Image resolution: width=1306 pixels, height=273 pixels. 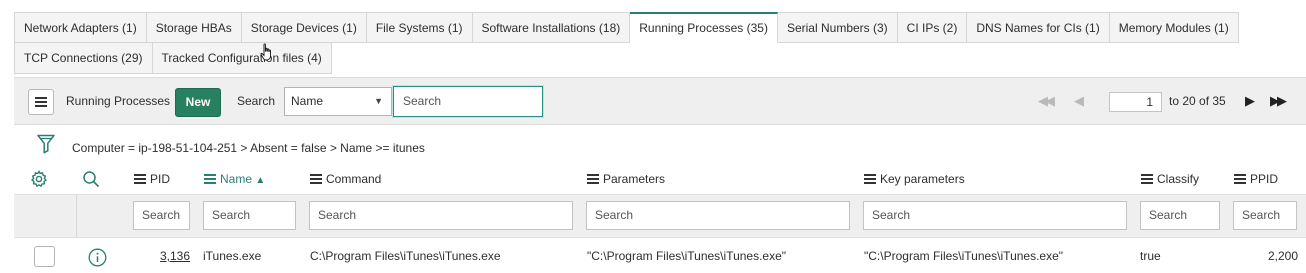 What do you see at coordinates (307, 101) in the screenshot?
I see `search-field-value: Name` at bounding box center [307, 101].